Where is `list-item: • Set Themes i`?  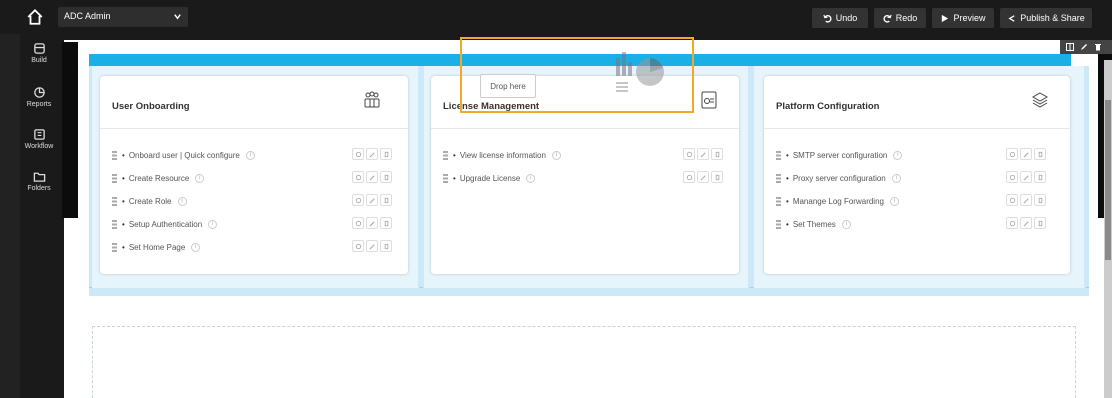 list-item: • Set Themes i is located at coordinates (921, 224).